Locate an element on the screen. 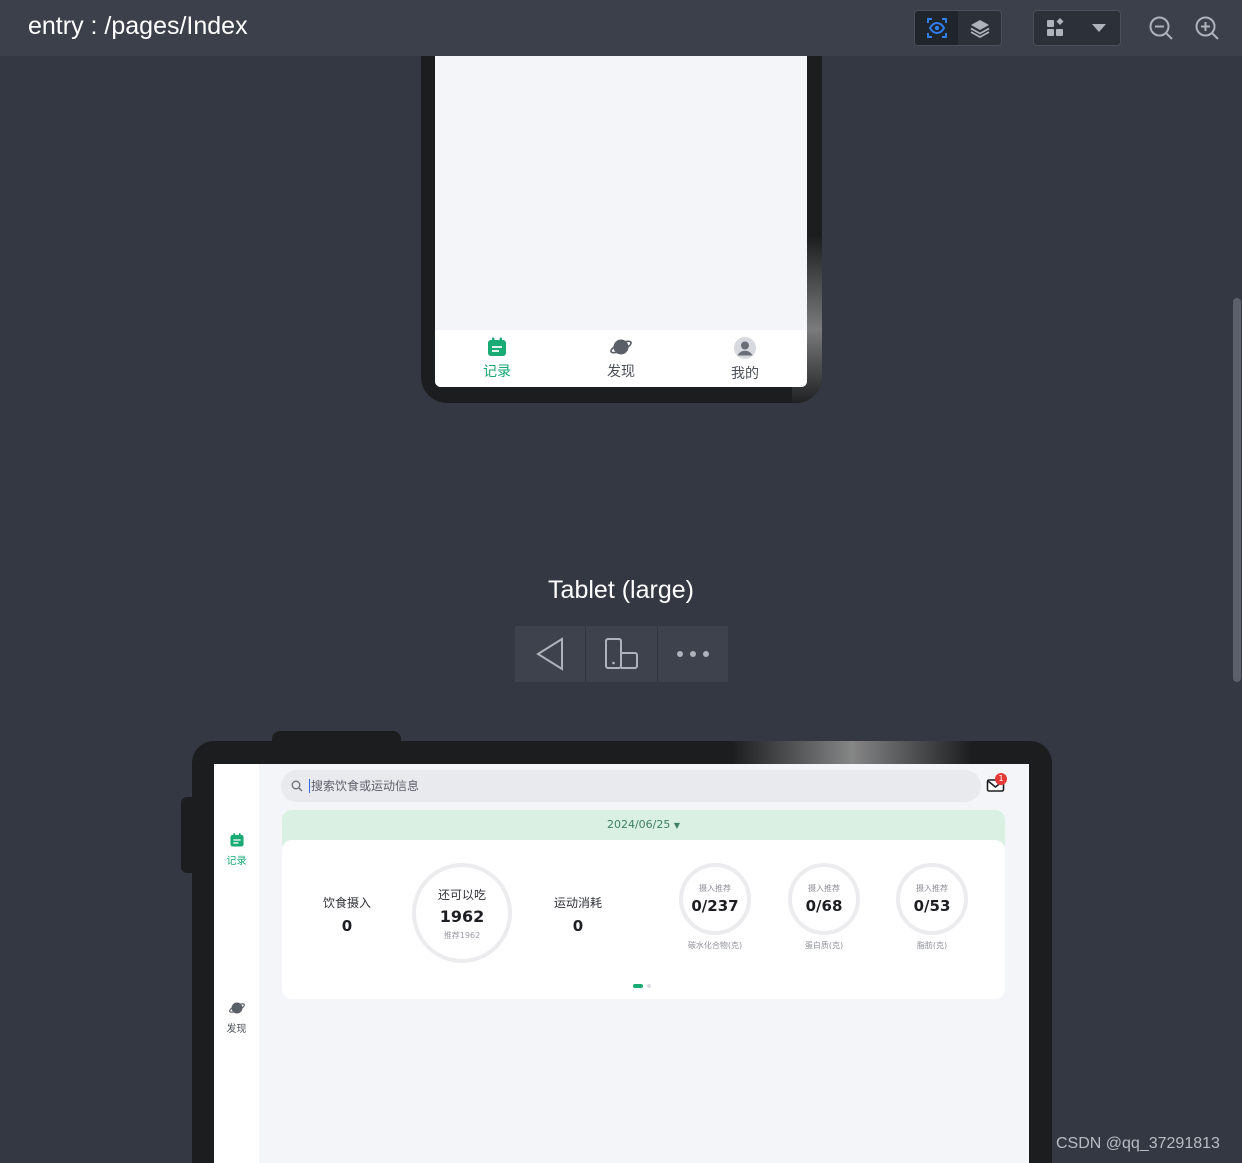 Image resolution: width=1242 pixels, height=1163 pixels. protein-ring: 摄入推荐 0/68 is located at coordinates (824, 899).